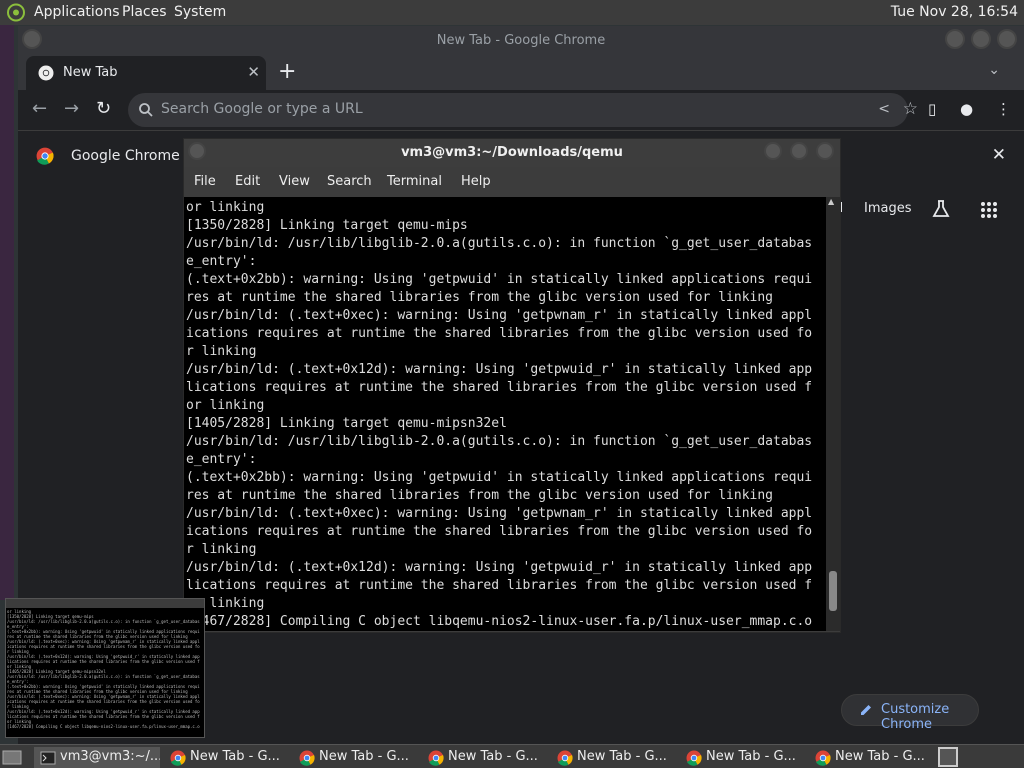 The width and height of the screenshot is (1024, 768). Describe the element at coordinates (7, 312) in the screenshot. I see `desktop-background` at that location.